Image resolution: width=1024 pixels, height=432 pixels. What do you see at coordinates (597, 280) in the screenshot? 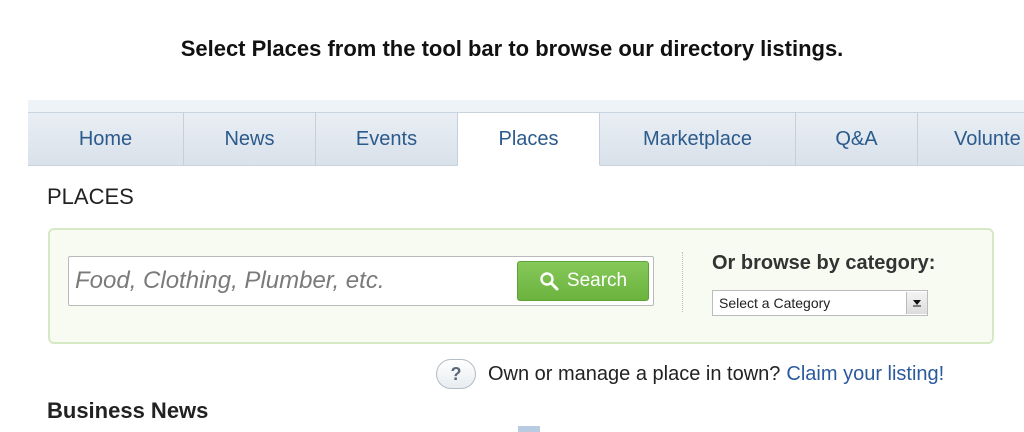
I see `search-button-label: Search` at bounding box center [597, 280].